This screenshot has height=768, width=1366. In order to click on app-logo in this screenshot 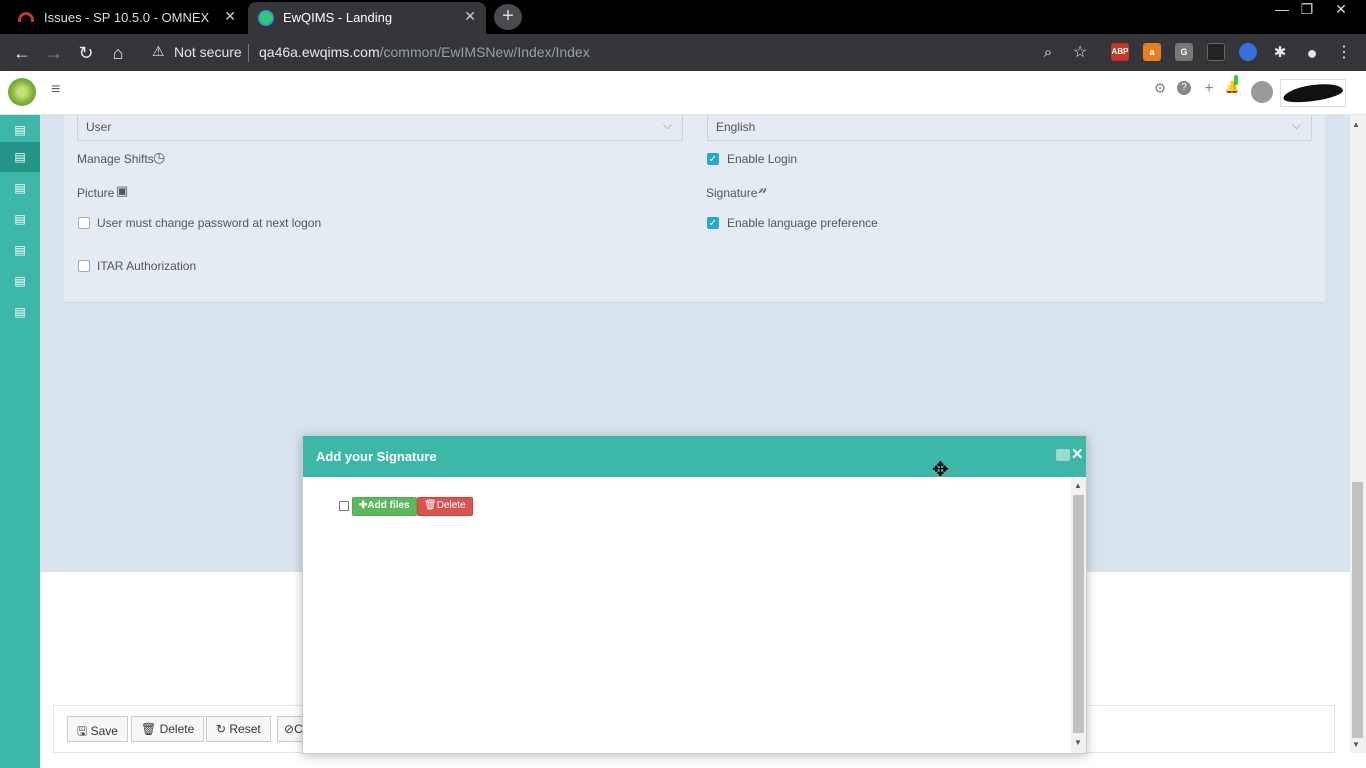, I will do `click(22, 92)`.